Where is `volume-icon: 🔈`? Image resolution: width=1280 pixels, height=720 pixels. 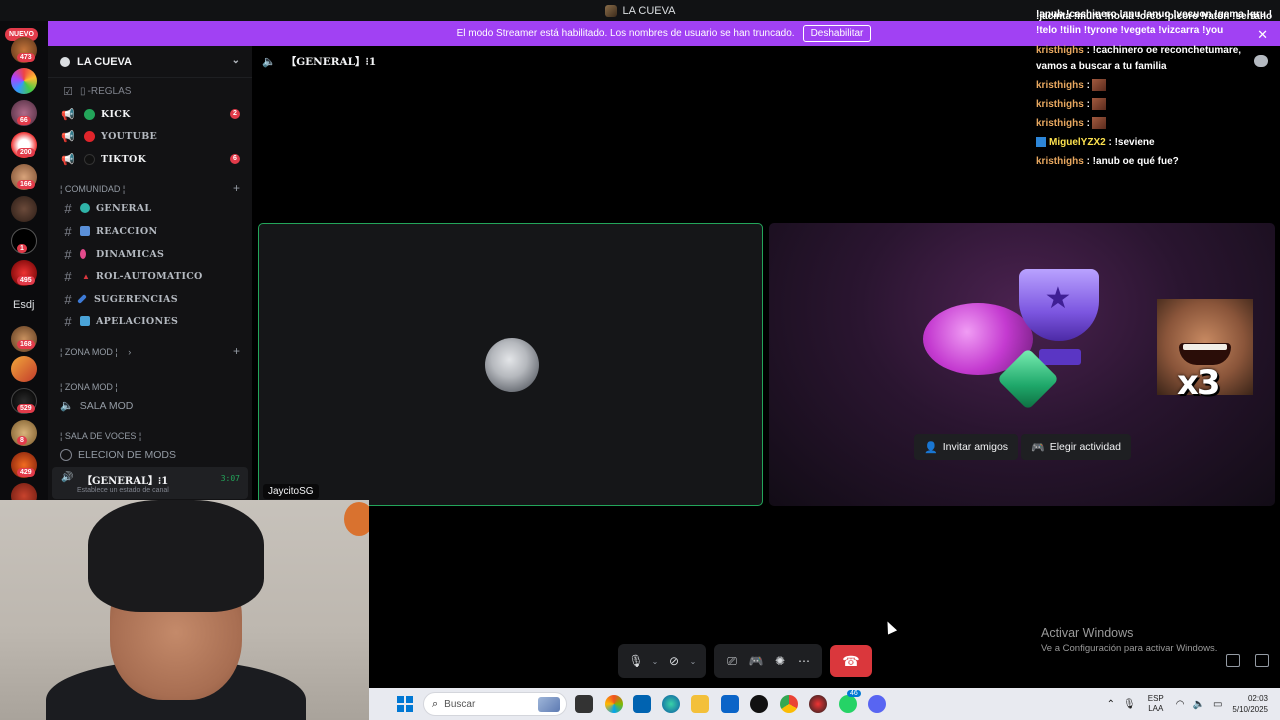 volume-icon: 🔈 is located at coordinates (1199, 704).